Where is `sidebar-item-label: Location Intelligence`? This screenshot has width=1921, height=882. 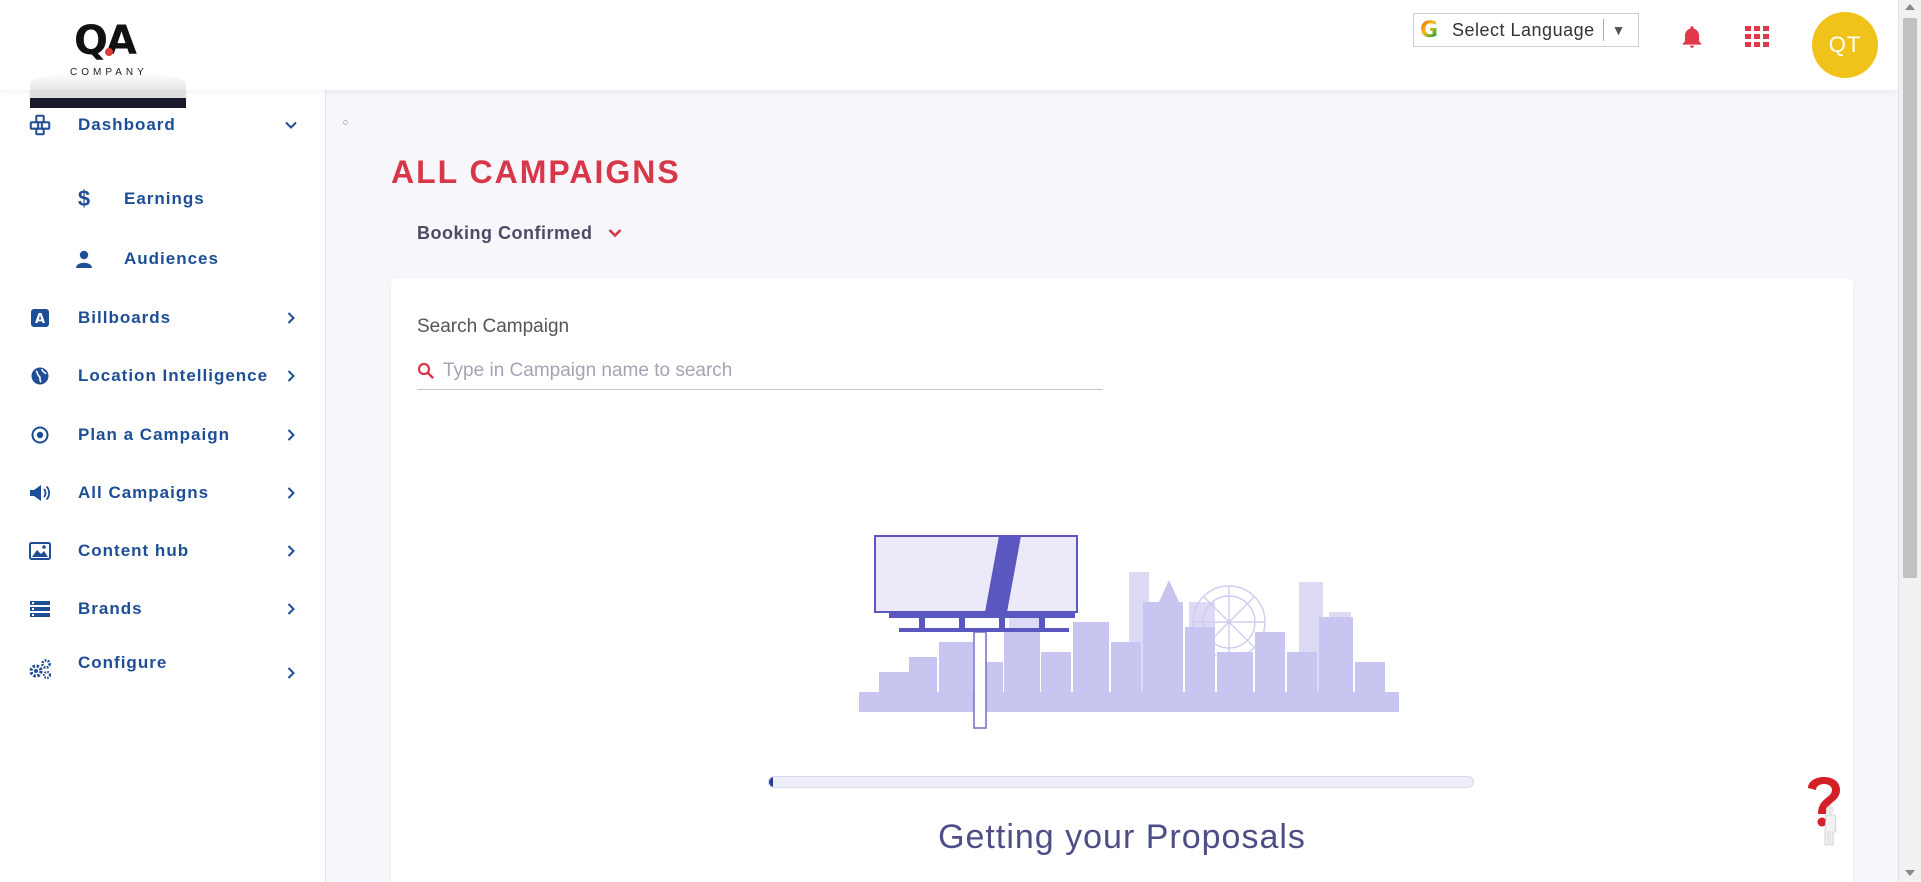 sidebar-item-label: Location Intelligence is located at coordinates (173, 375).